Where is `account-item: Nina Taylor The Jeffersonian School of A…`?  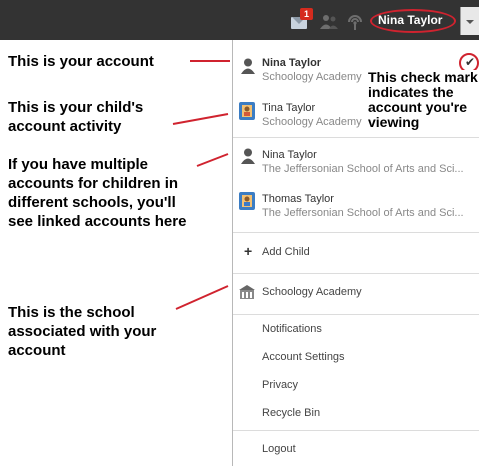
account-item: Nina Taylor The Jeffersonian School of A… is located at coordinates (356, 162).